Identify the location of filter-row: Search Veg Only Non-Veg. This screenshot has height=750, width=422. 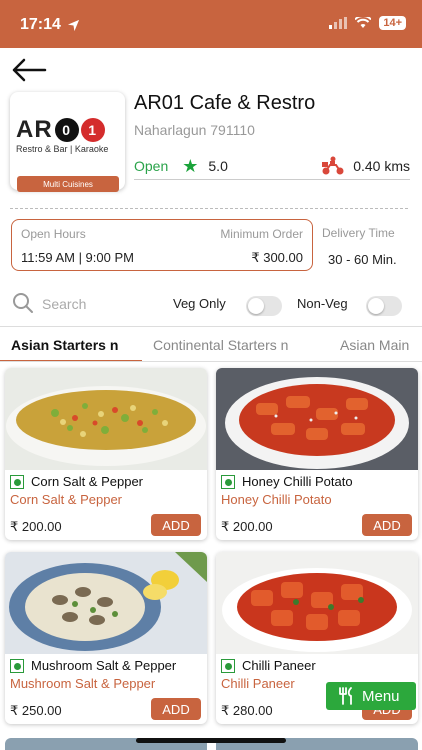
(212, 305).